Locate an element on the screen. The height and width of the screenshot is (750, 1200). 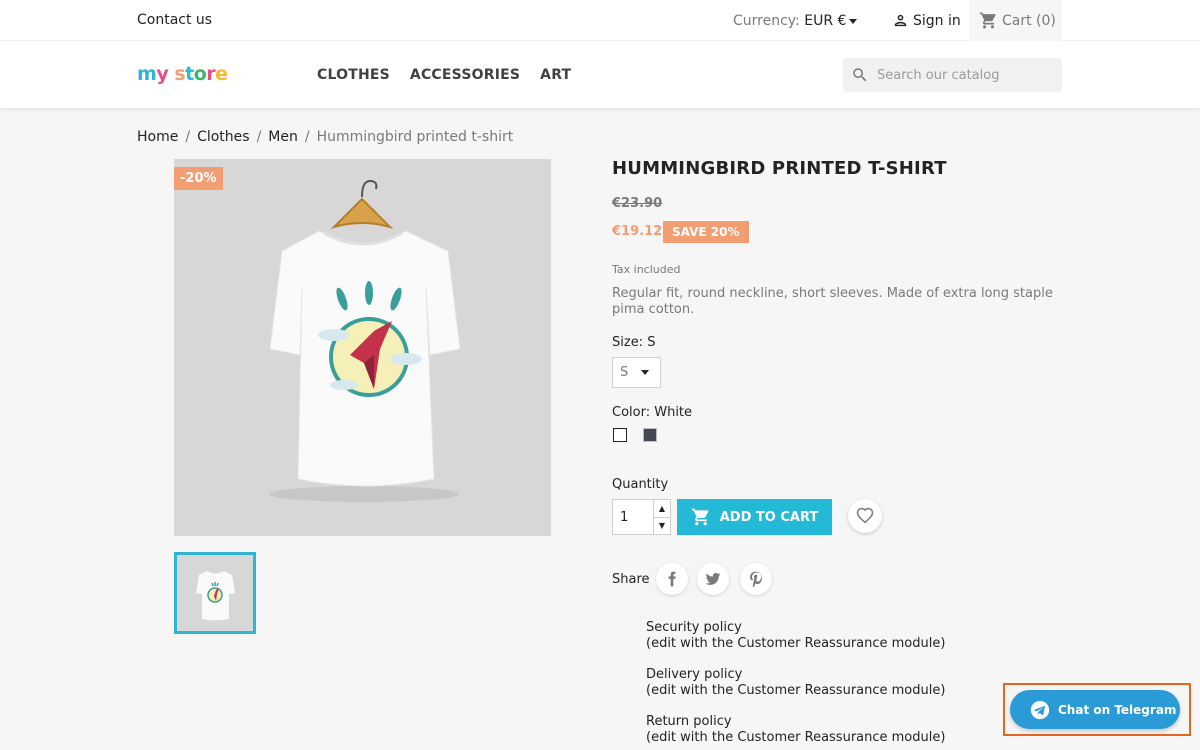
save-badge: SAVE 20% is located at coordinates (706, 232).